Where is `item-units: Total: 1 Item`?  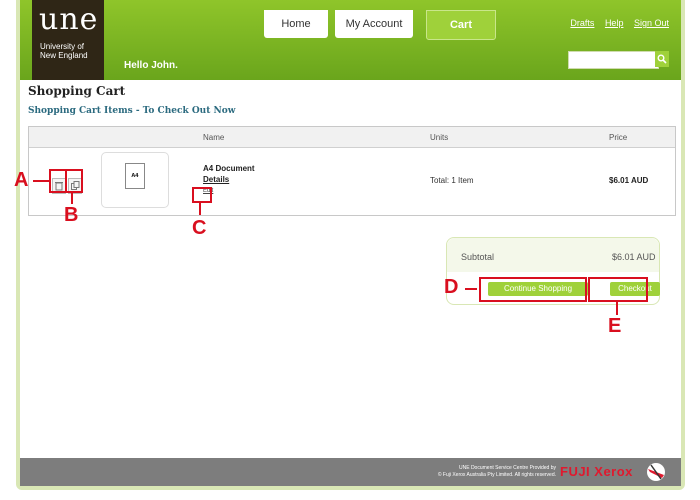
item-units: Total: 1 Item is located at coordinates (452, 180).